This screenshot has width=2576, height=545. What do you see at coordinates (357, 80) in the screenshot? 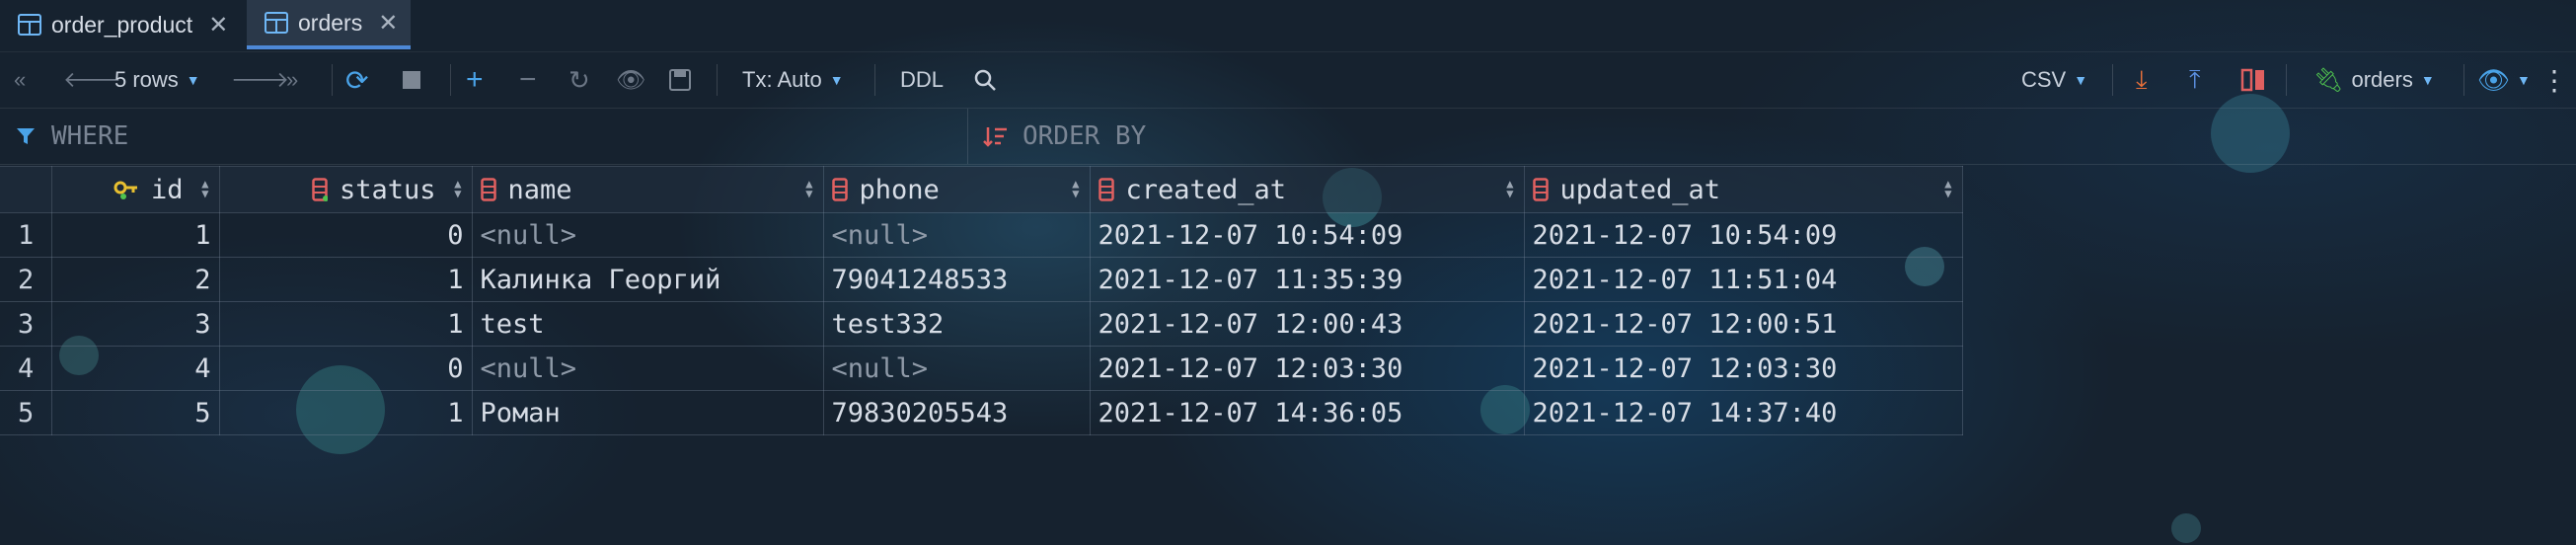
I see `refresh-icon: ⟳` at bounding box center [357, 80].